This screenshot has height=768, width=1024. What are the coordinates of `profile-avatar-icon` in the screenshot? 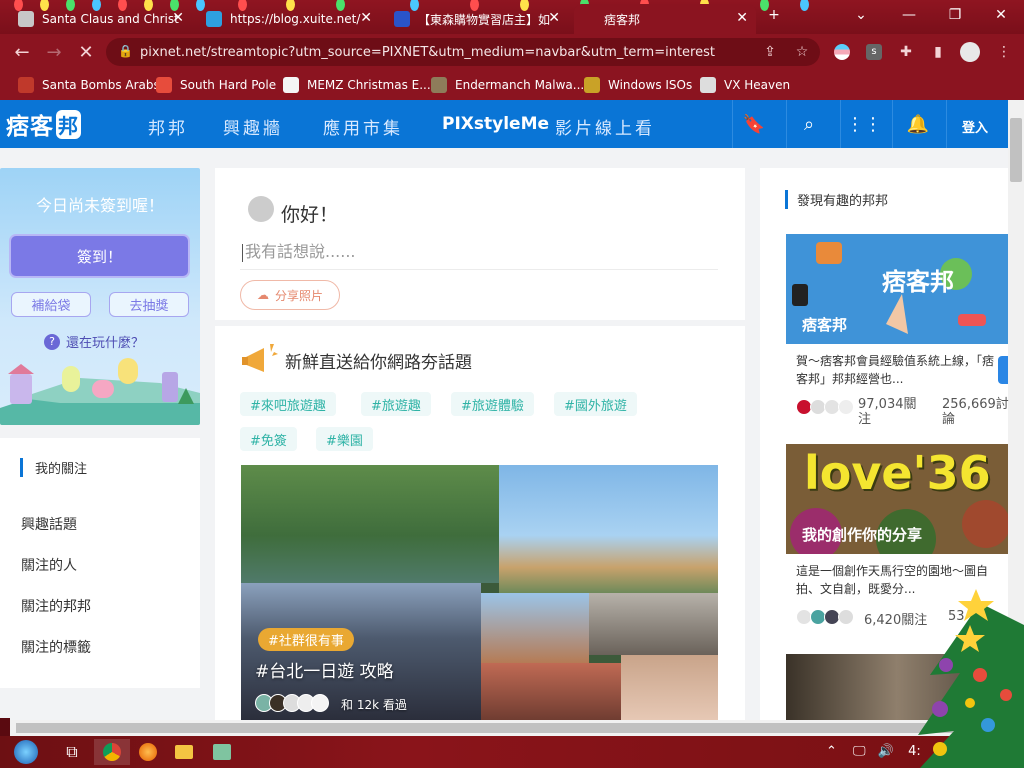 It's located at (970, 52).